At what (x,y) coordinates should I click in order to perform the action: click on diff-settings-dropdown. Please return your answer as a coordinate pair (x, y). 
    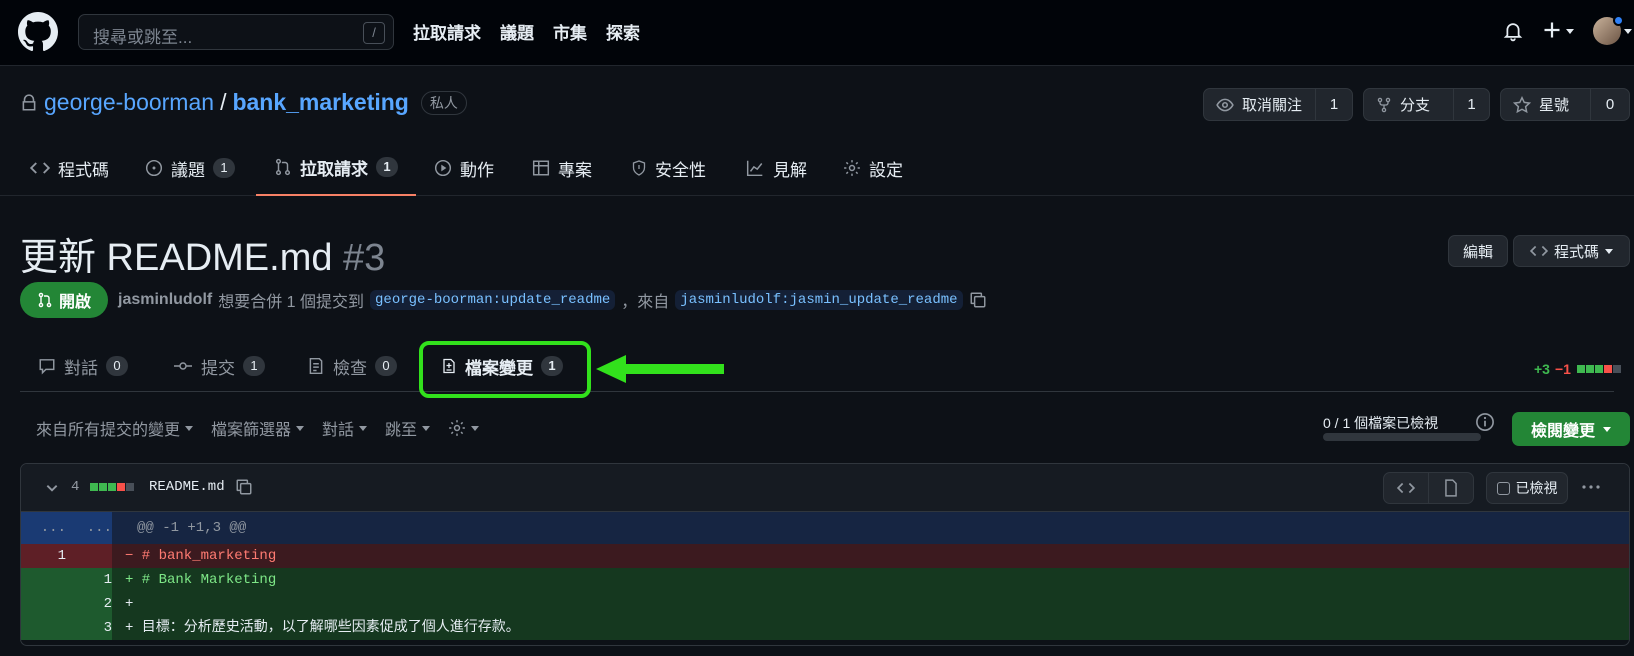
    Looking at the image, I should click on (464, 428).